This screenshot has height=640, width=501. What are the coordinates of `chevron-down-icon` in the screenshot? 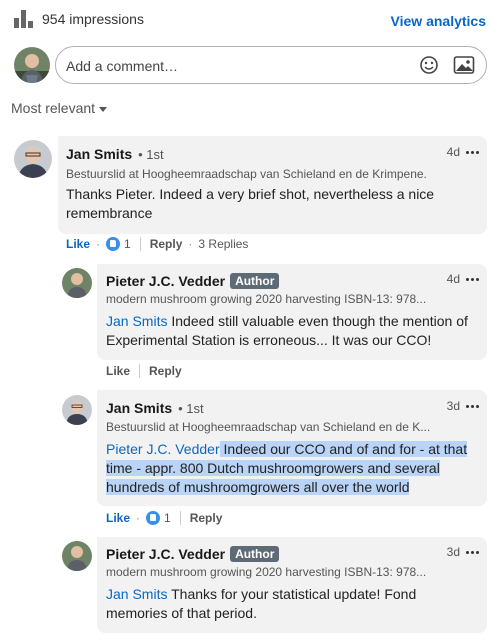 It's located at (103, 109).